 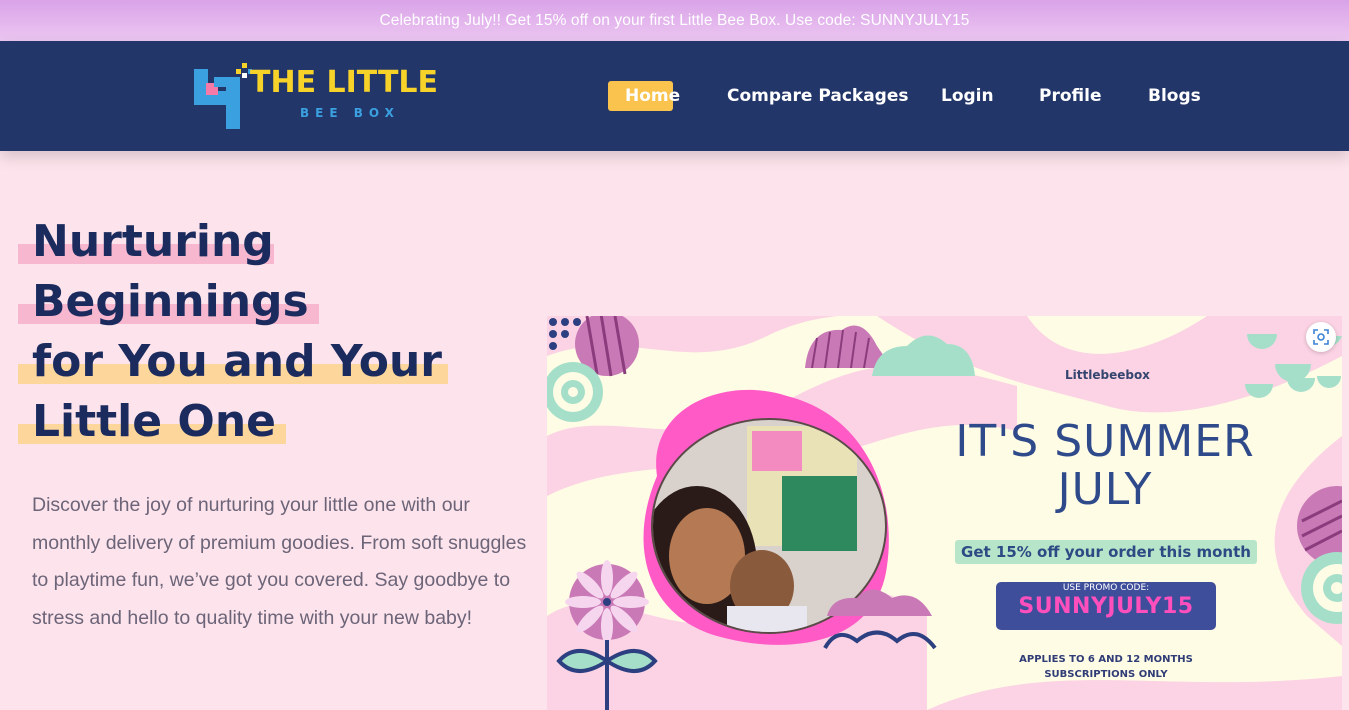 I want to click on hero-title-line: Nurturing, so click(x=146, y=242).